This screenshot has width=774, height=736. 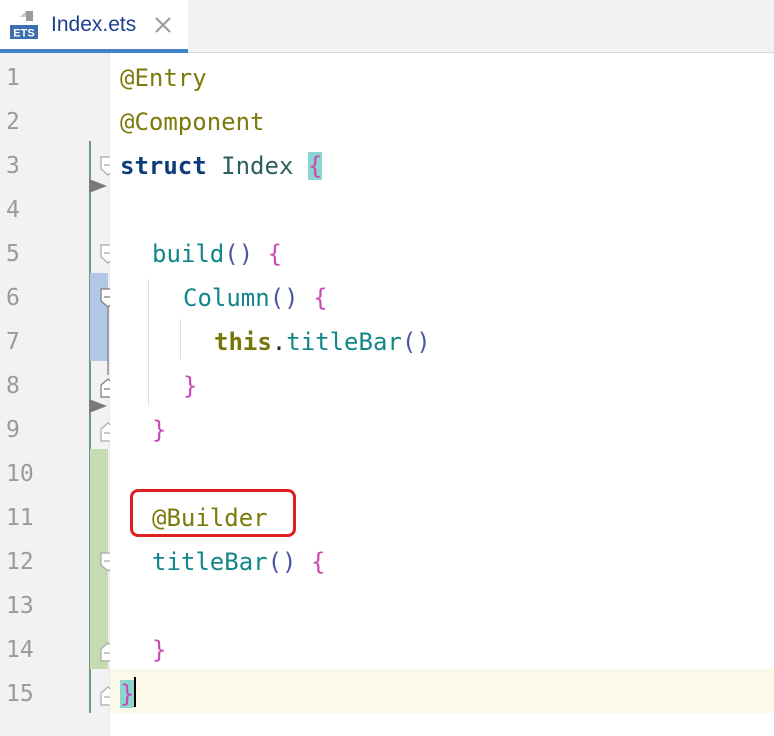 I want to click on current-line-highlight, so click(x=442, y=691).